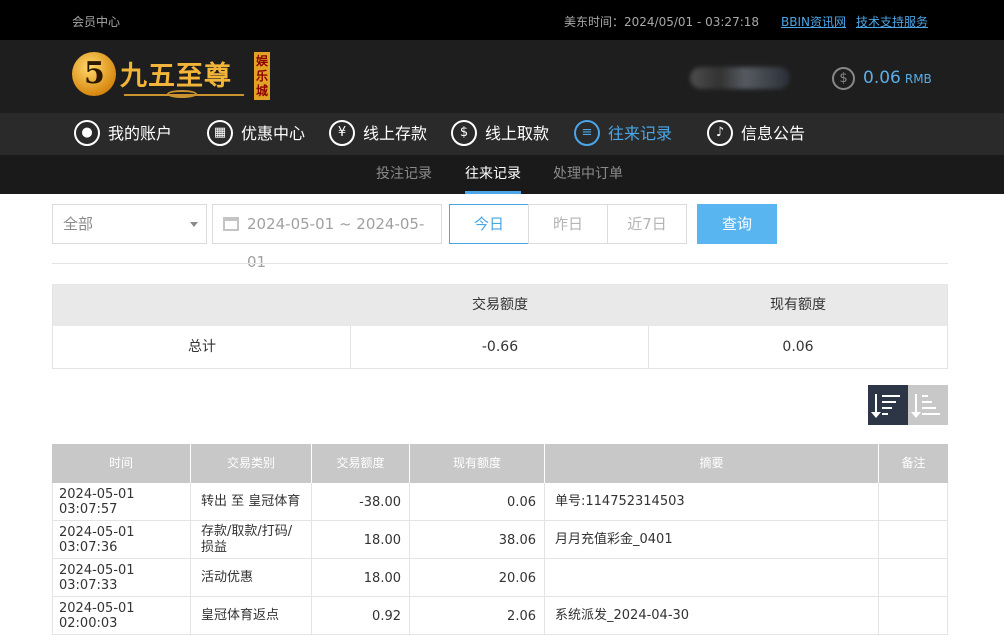 Image resolution: width=1004 pixels, height=635 pixels. I want to click on main-nav: ● 我的账户 ▦ 优惠中心 ¥ 线上存款 $ 线上取款 ≡ 往来记录 ♪ 信息公告, so click(502, 134).